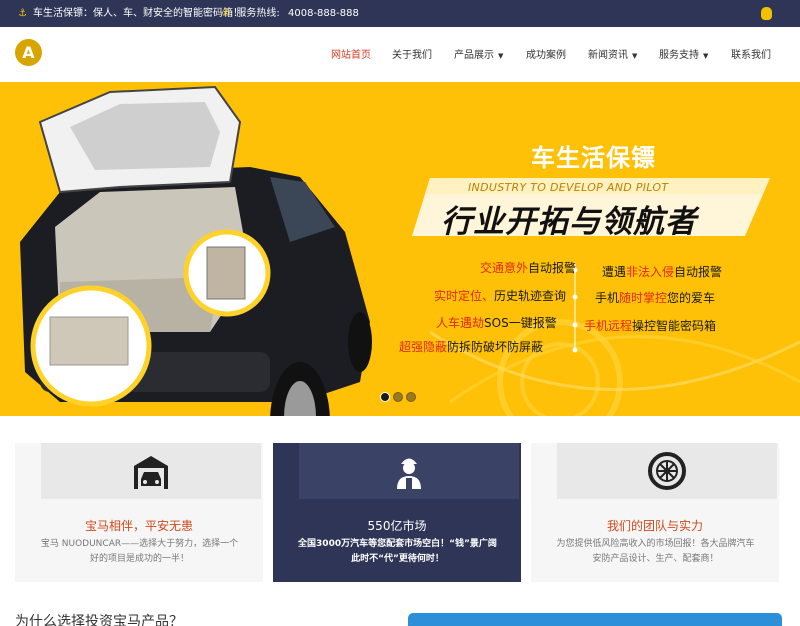 This screenshot has height=626, width=800. I want to click on feature-highlight: 非法入侵, so click(650, 272).